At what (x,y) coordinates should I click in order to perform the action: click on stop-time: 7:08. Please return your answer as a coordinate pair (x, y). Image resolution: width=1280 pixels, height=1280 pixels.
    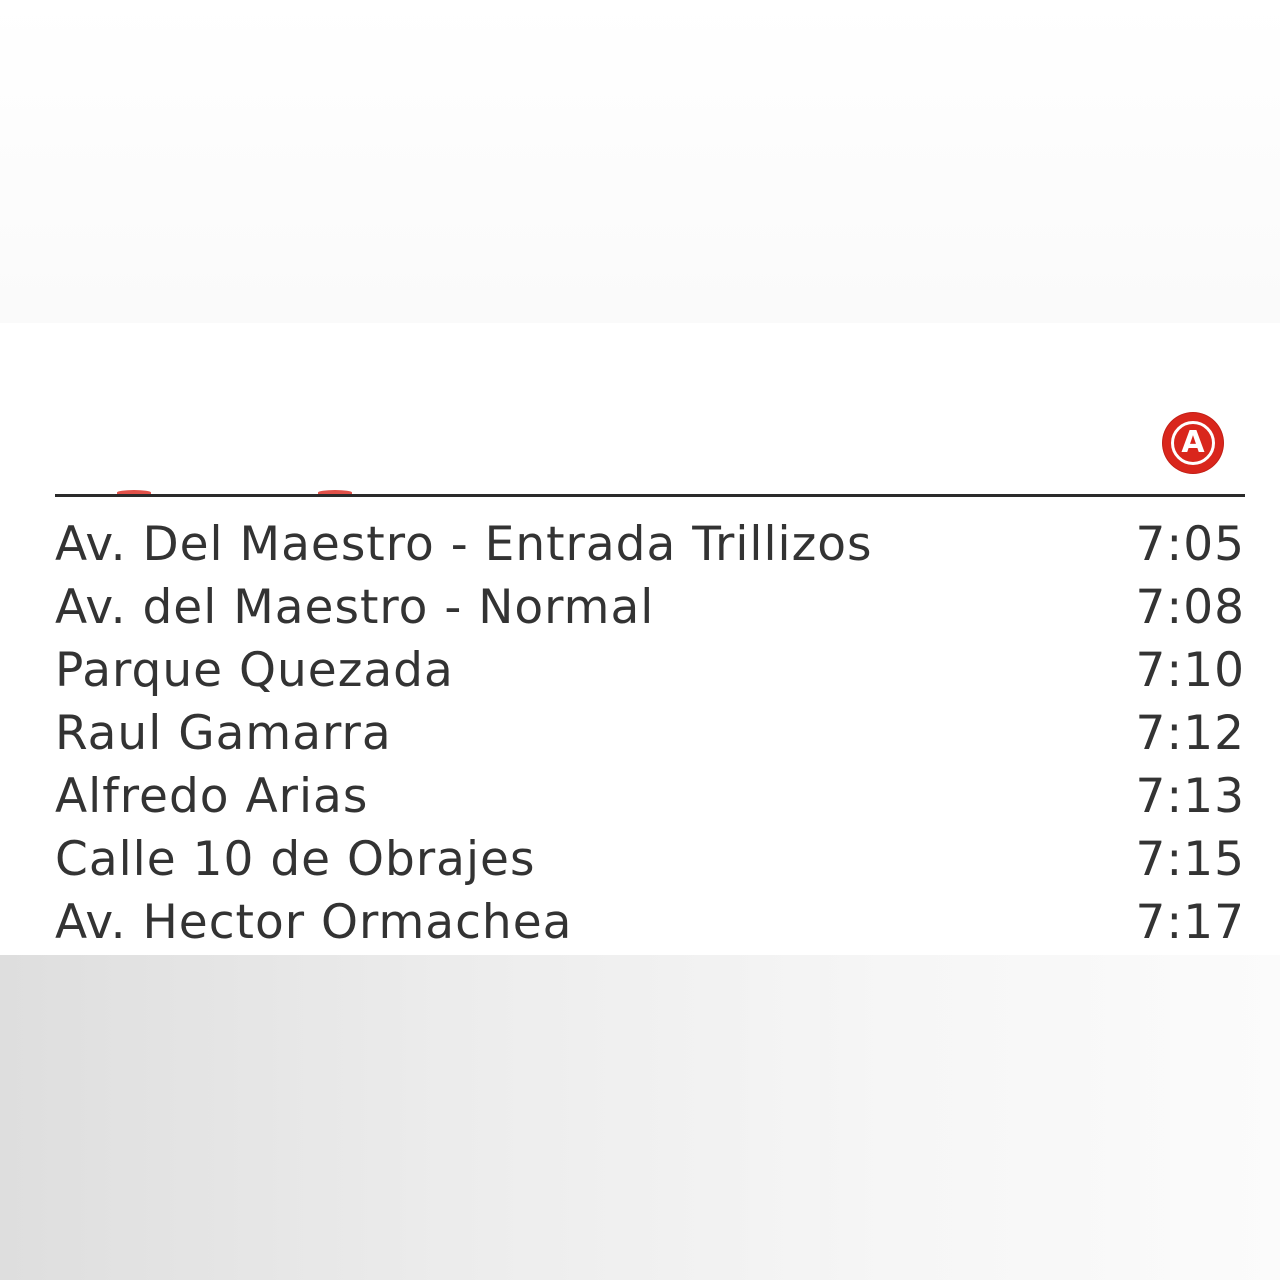
    Looking at the image, I should click on (1190, 607).